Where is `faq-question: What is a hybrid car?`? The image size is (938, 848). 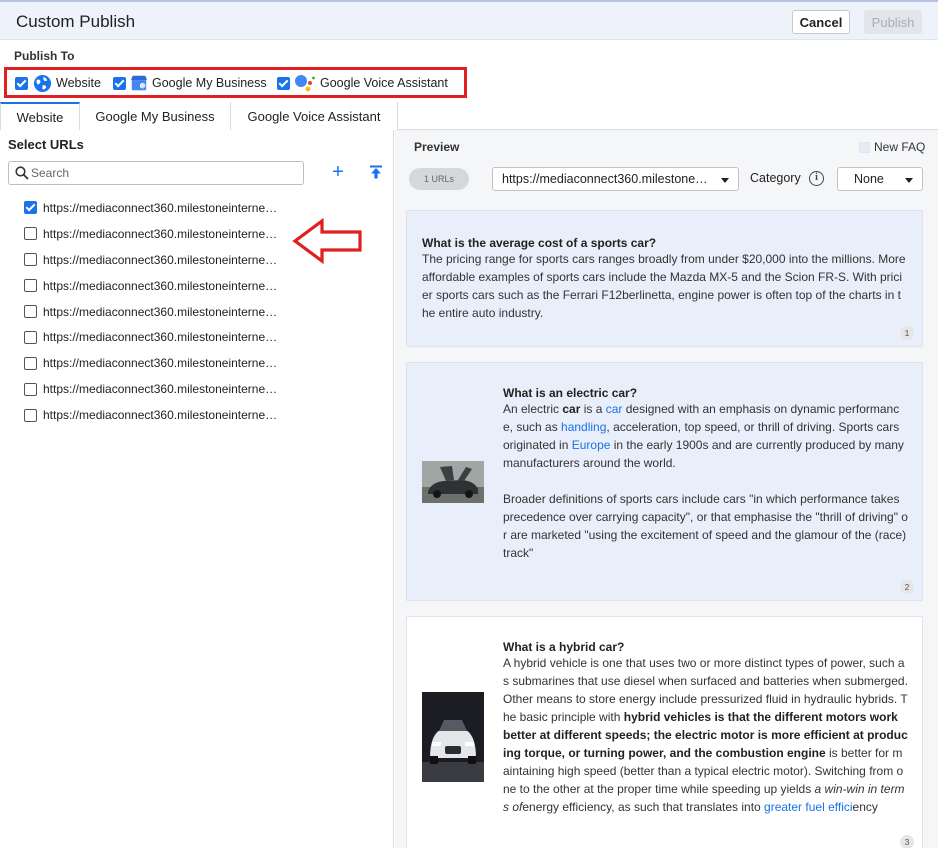 faq-question: What is a hybrid car? is located at coordinates (564, 647).